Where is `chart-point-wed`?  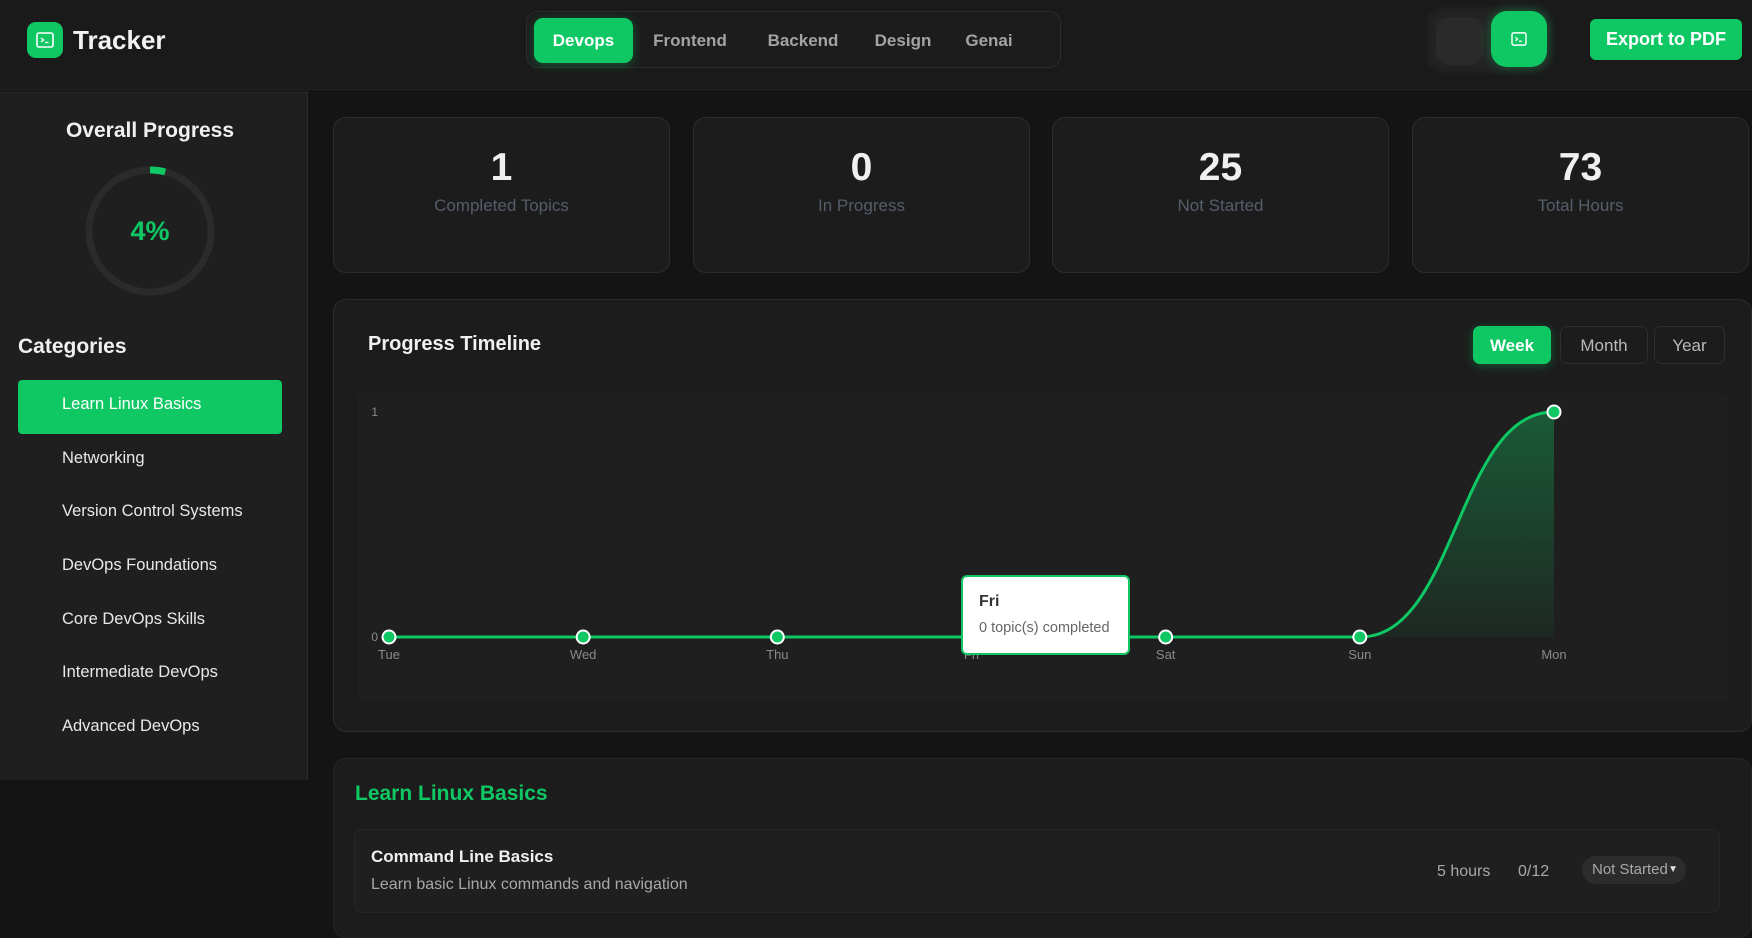 chart-point-wed is located at coordinates (583, 637).